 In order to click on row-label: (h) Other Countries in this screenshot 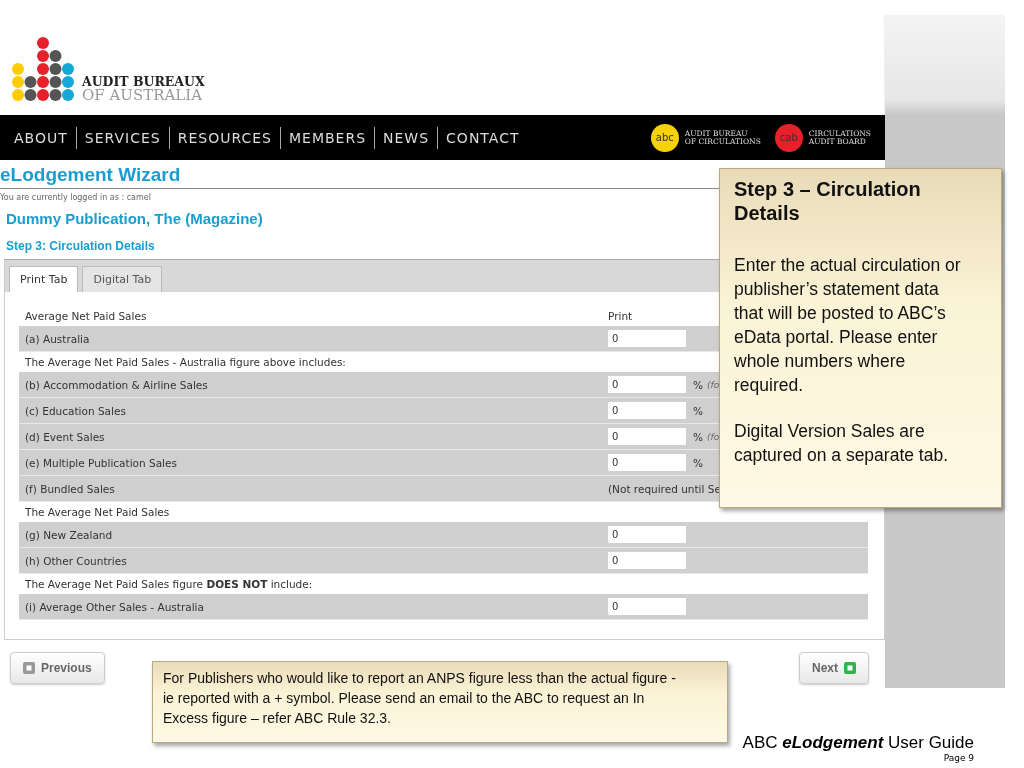, I will do `click(76, 560)`.